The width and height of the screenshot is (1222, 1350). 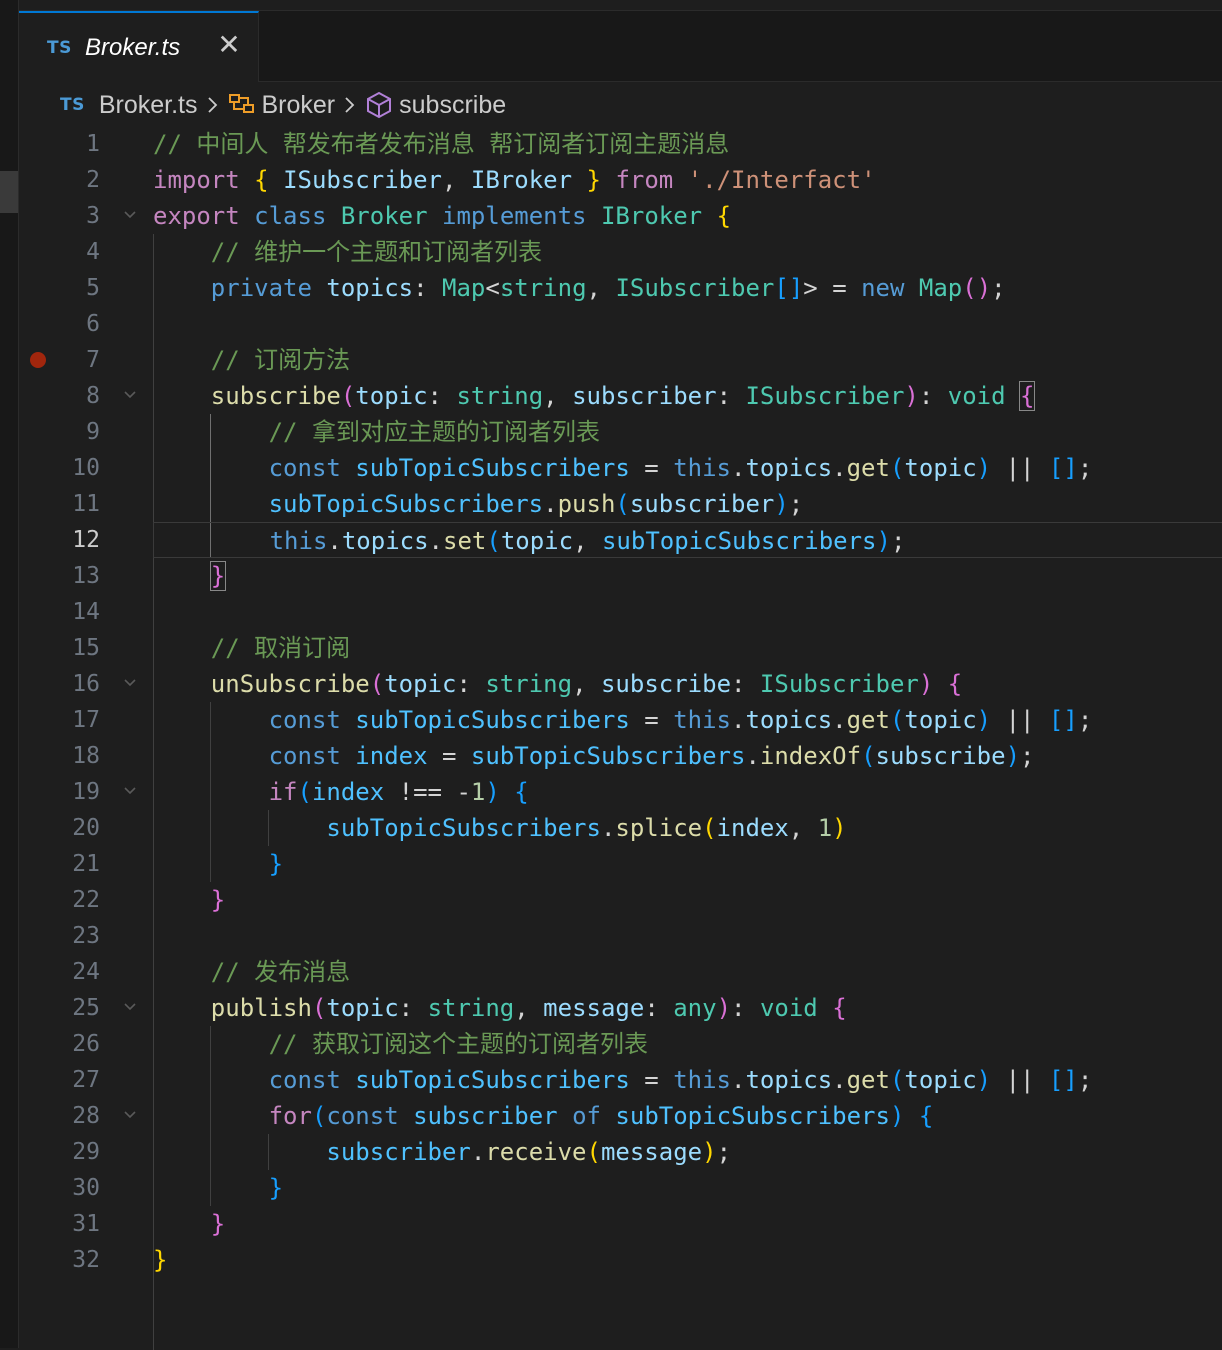 I want to click on code-token: class, so click(x=290, y=216).